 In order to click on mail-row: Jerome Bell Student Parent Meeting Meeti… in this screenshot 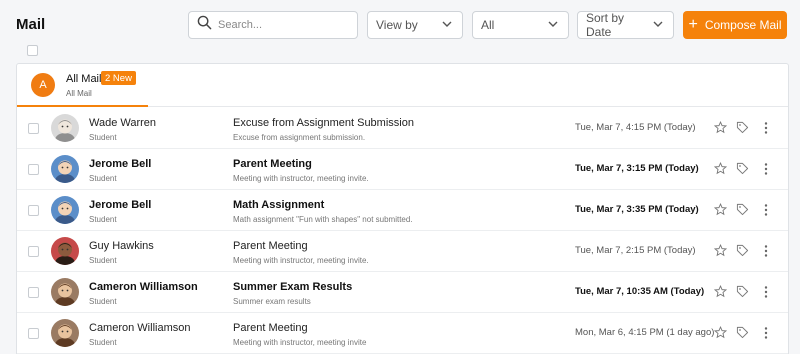, I will do `click(402, 169)`.